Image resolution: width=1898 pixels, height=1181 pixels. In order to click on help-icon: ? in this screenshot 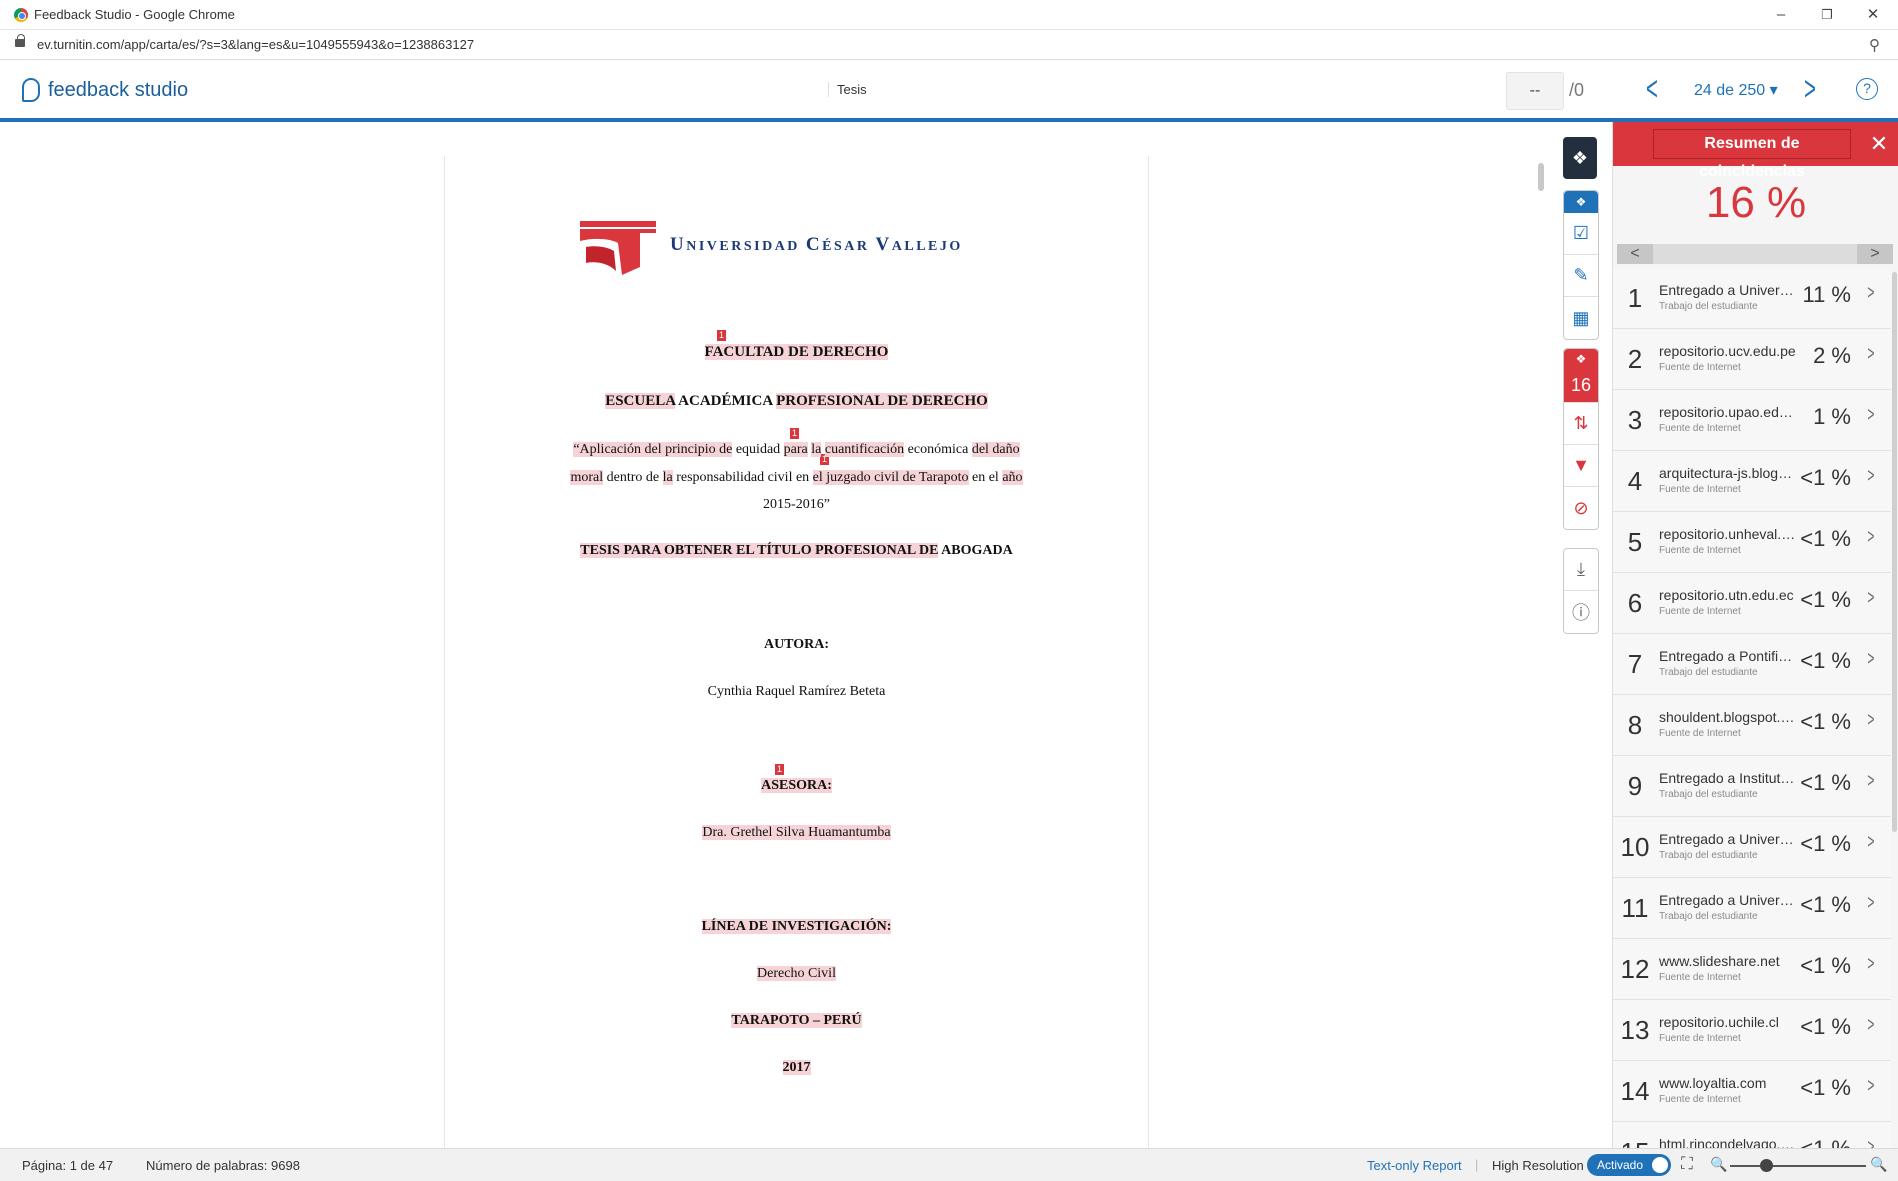, I will do `click(1867, 89)`.